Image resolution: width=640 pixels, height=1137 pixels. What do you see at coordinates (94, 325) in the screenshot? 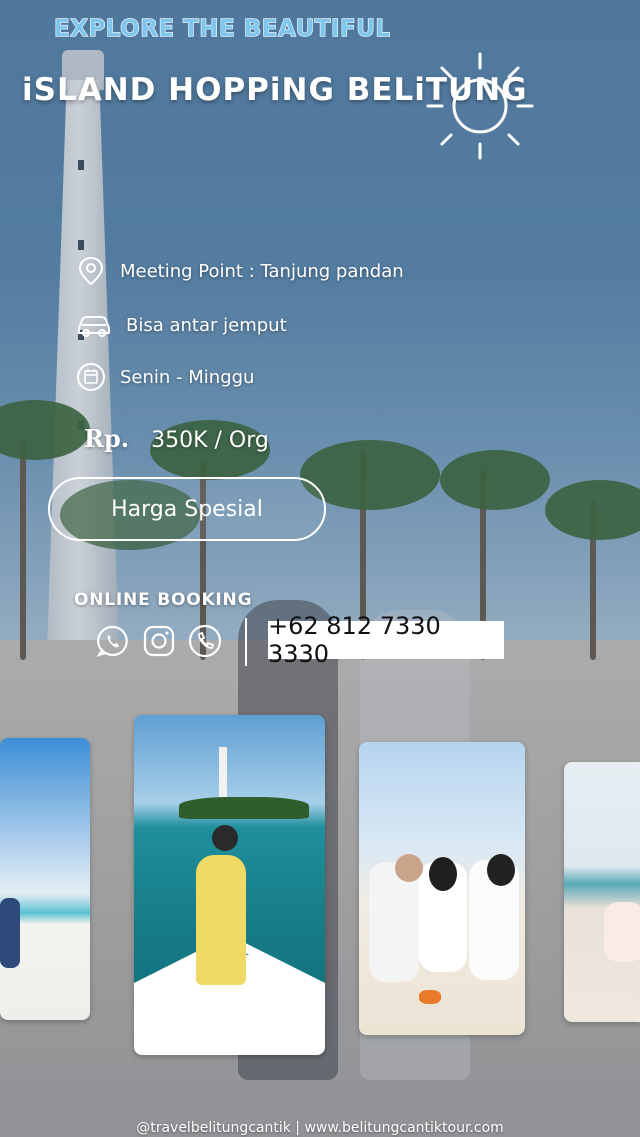
I see `car-icon` at bounding box center [94, 325].